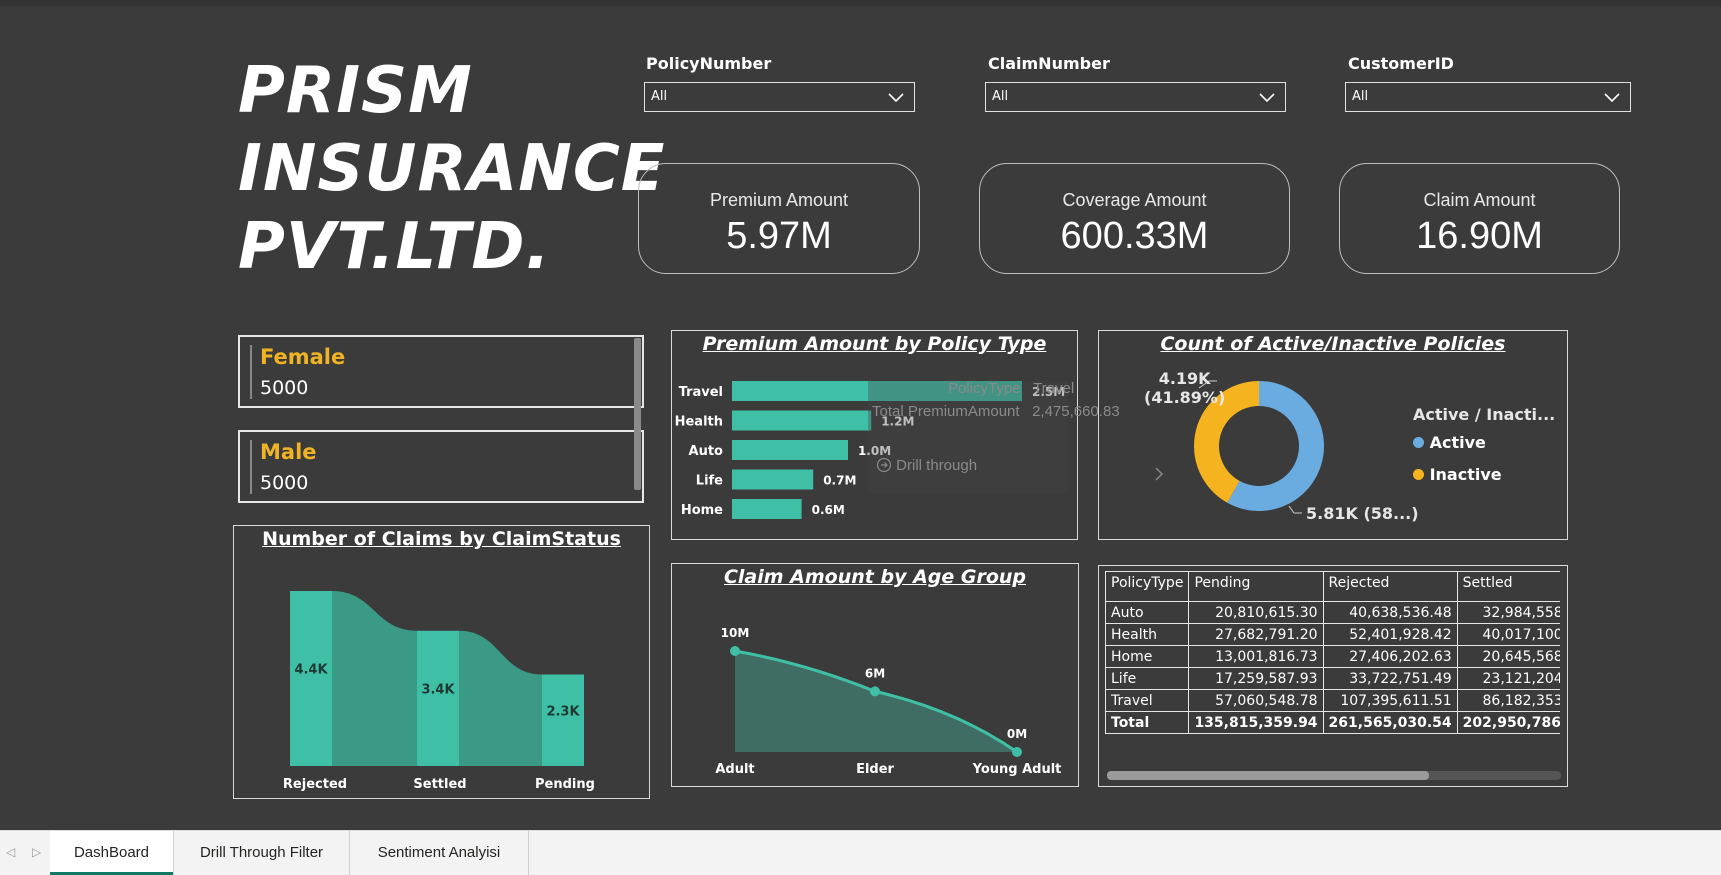  I want to click on matrix-cell: 40,017,100.0, so click(1508, 634).